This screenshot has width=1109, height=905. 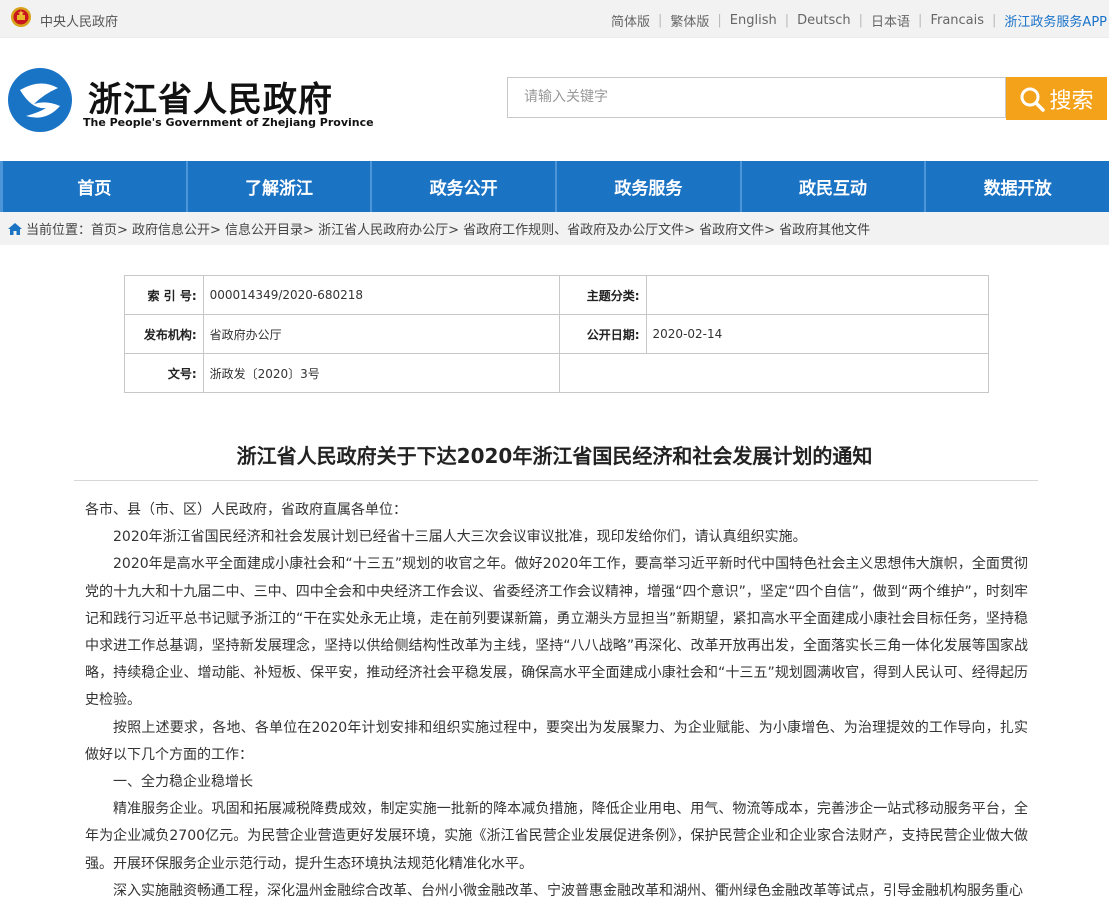 I want to click on nav-open-data: 数据开放, so click(x=1016, y=186).